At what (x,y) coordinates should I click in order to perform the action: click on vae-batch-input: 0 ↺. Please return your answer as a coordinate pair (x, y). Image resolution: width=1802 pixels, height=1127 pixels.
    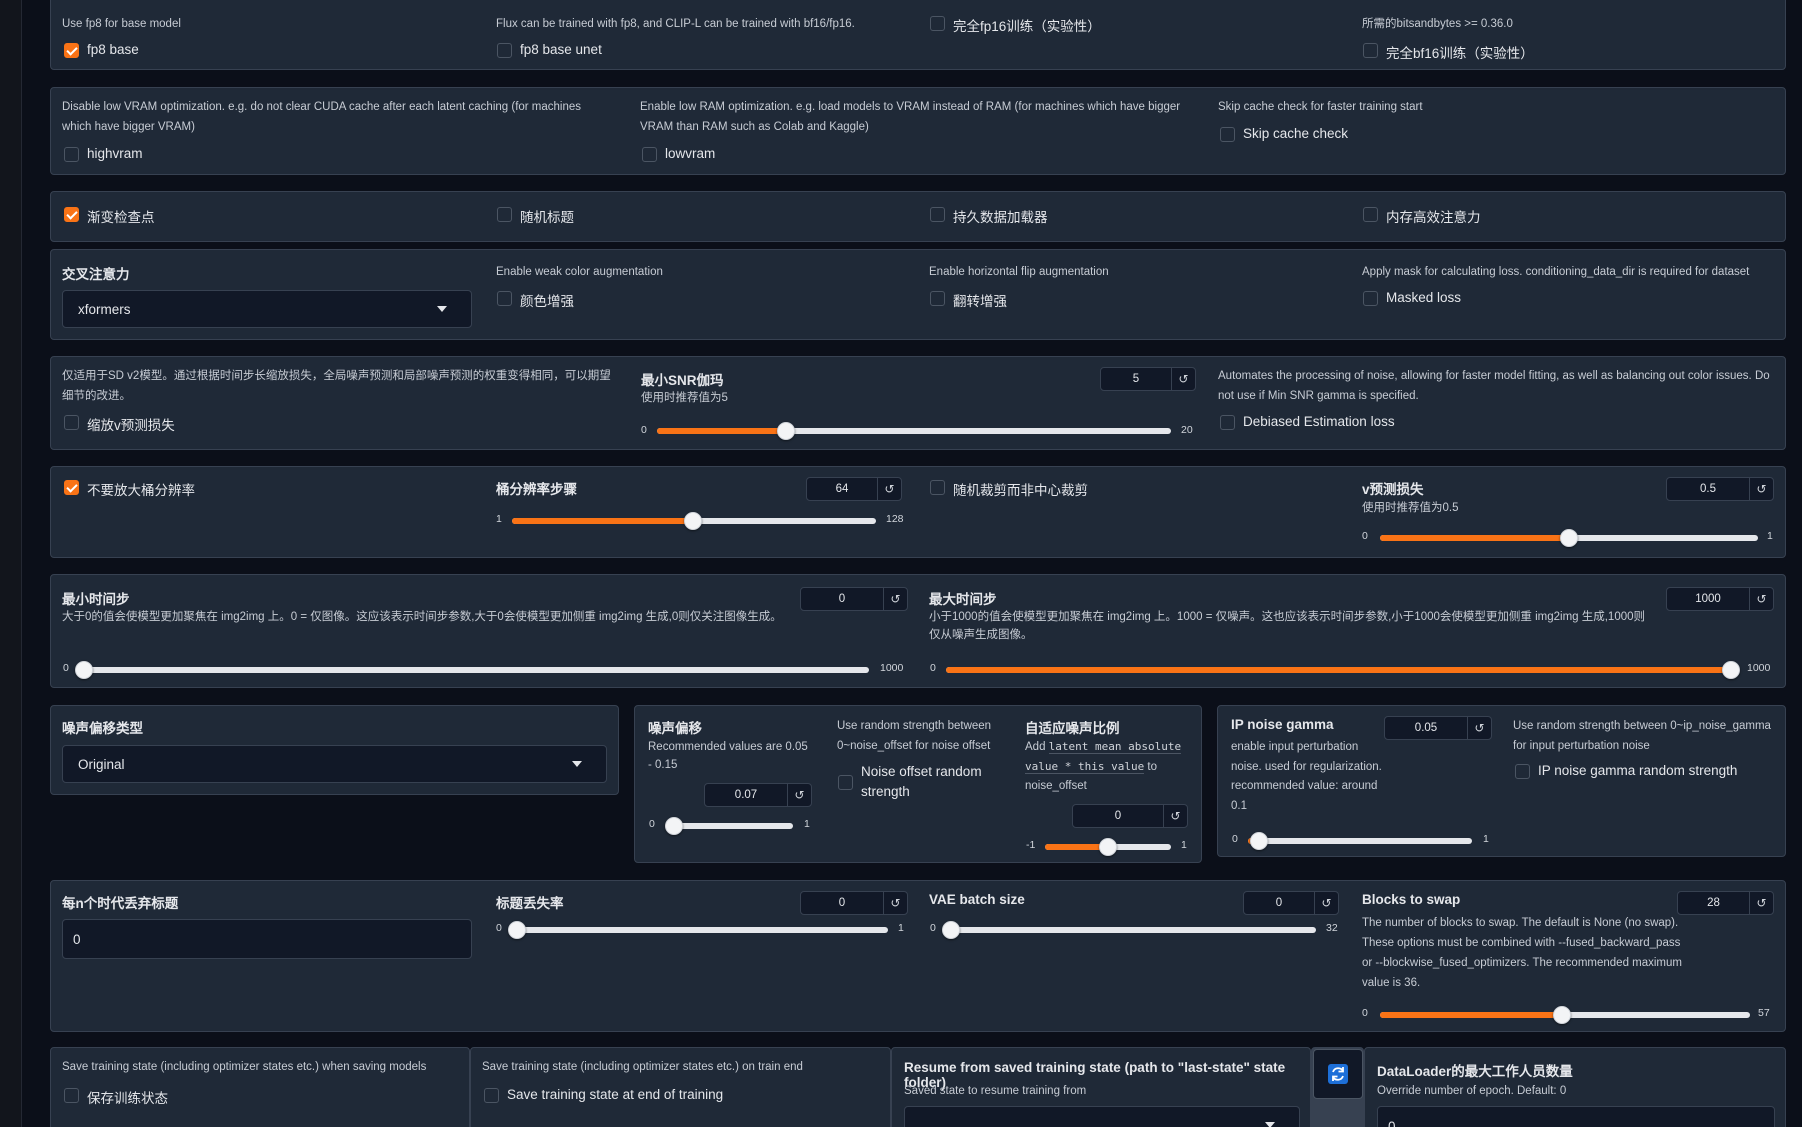
    Looking at the image, I should click on (1291, 903).